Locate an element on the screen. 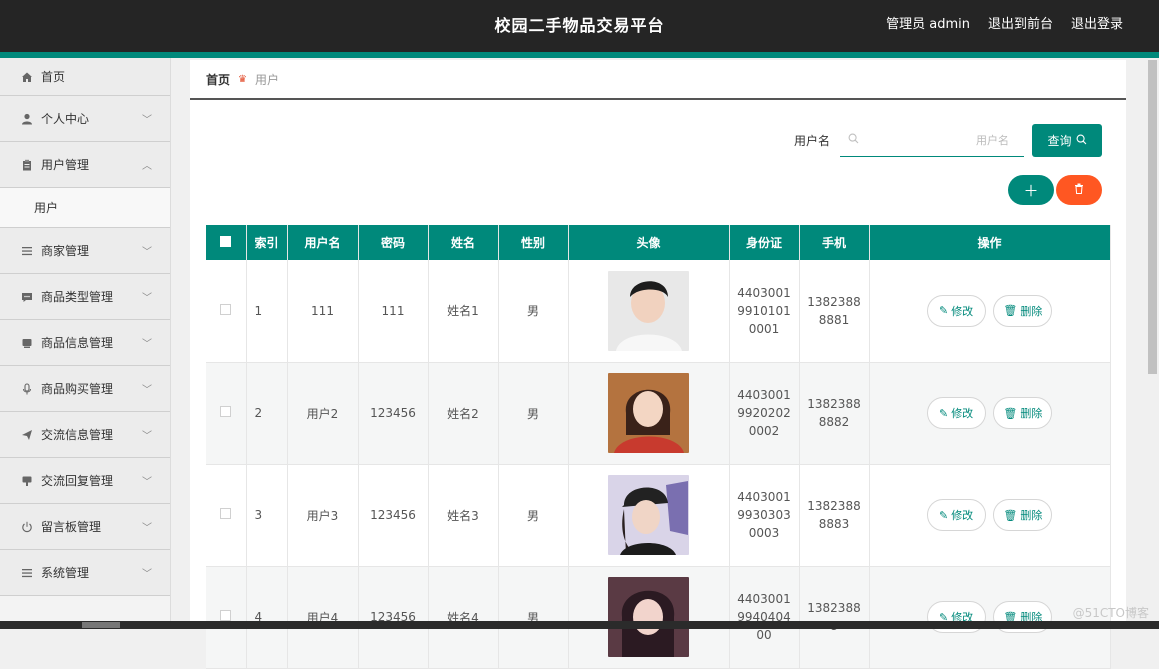  back-to-front-link: 退出到前台 is located at coordinates (1020, 22).